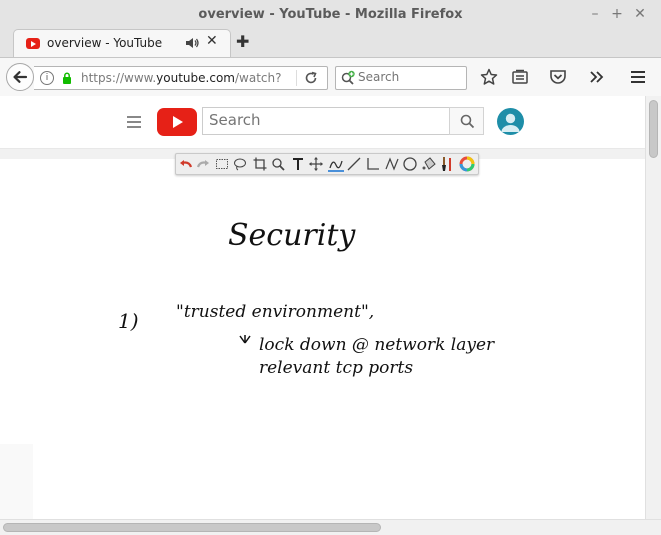 The height and width of the screenshot is (535, 661). What do you see at coordinates (47, 78) in the screenshot?
I see `info-icon: i` at bounding box center [47, 78].